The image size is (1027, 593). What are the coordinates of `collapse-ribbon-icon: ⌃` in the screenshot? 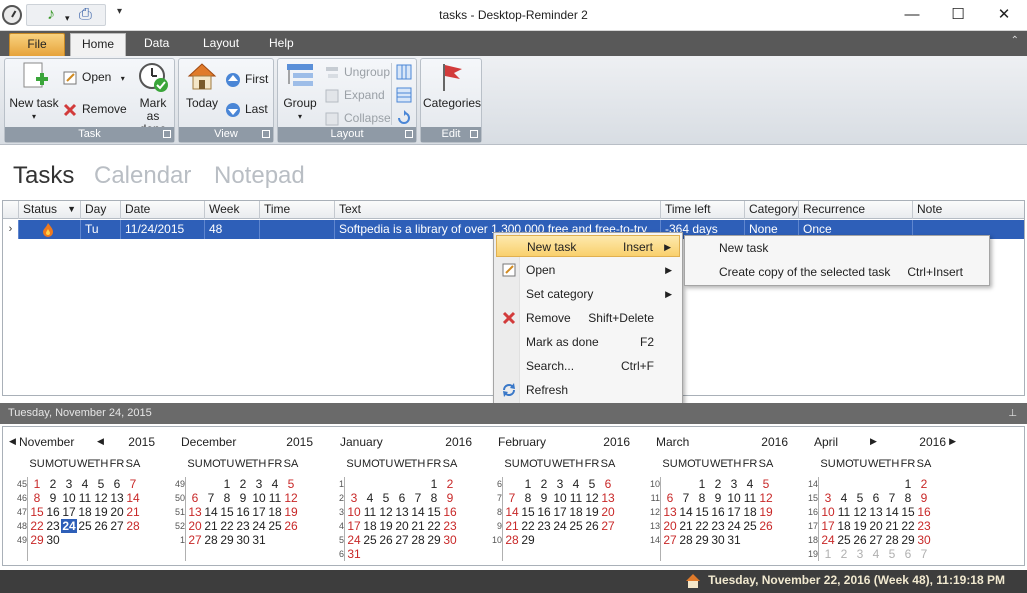 It's located at (1015, 40).